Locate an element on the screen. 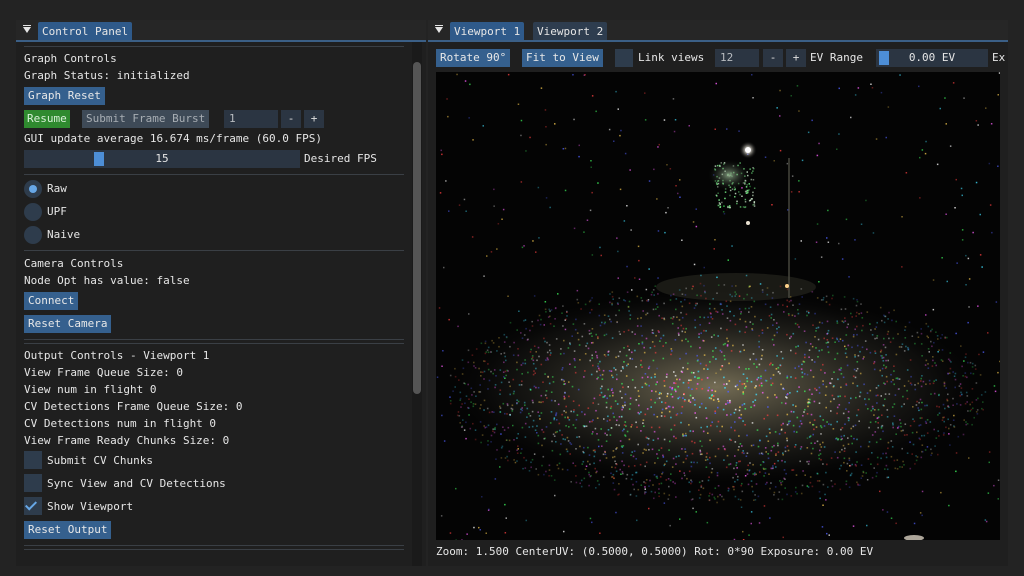 The image size is (1024, 576). link-increment-button: + is located at coordinates (796, 58).